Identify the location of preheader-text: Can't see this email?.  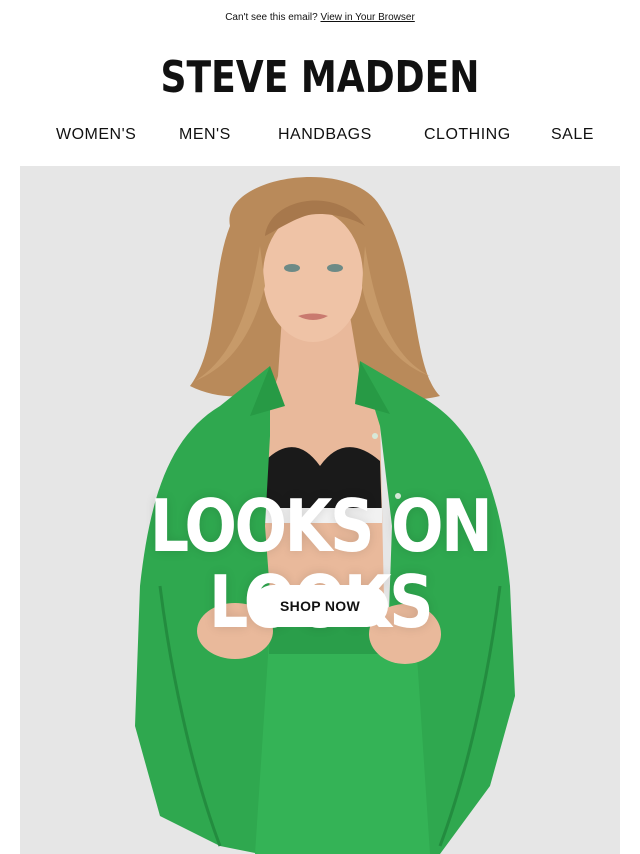
(271, 17).